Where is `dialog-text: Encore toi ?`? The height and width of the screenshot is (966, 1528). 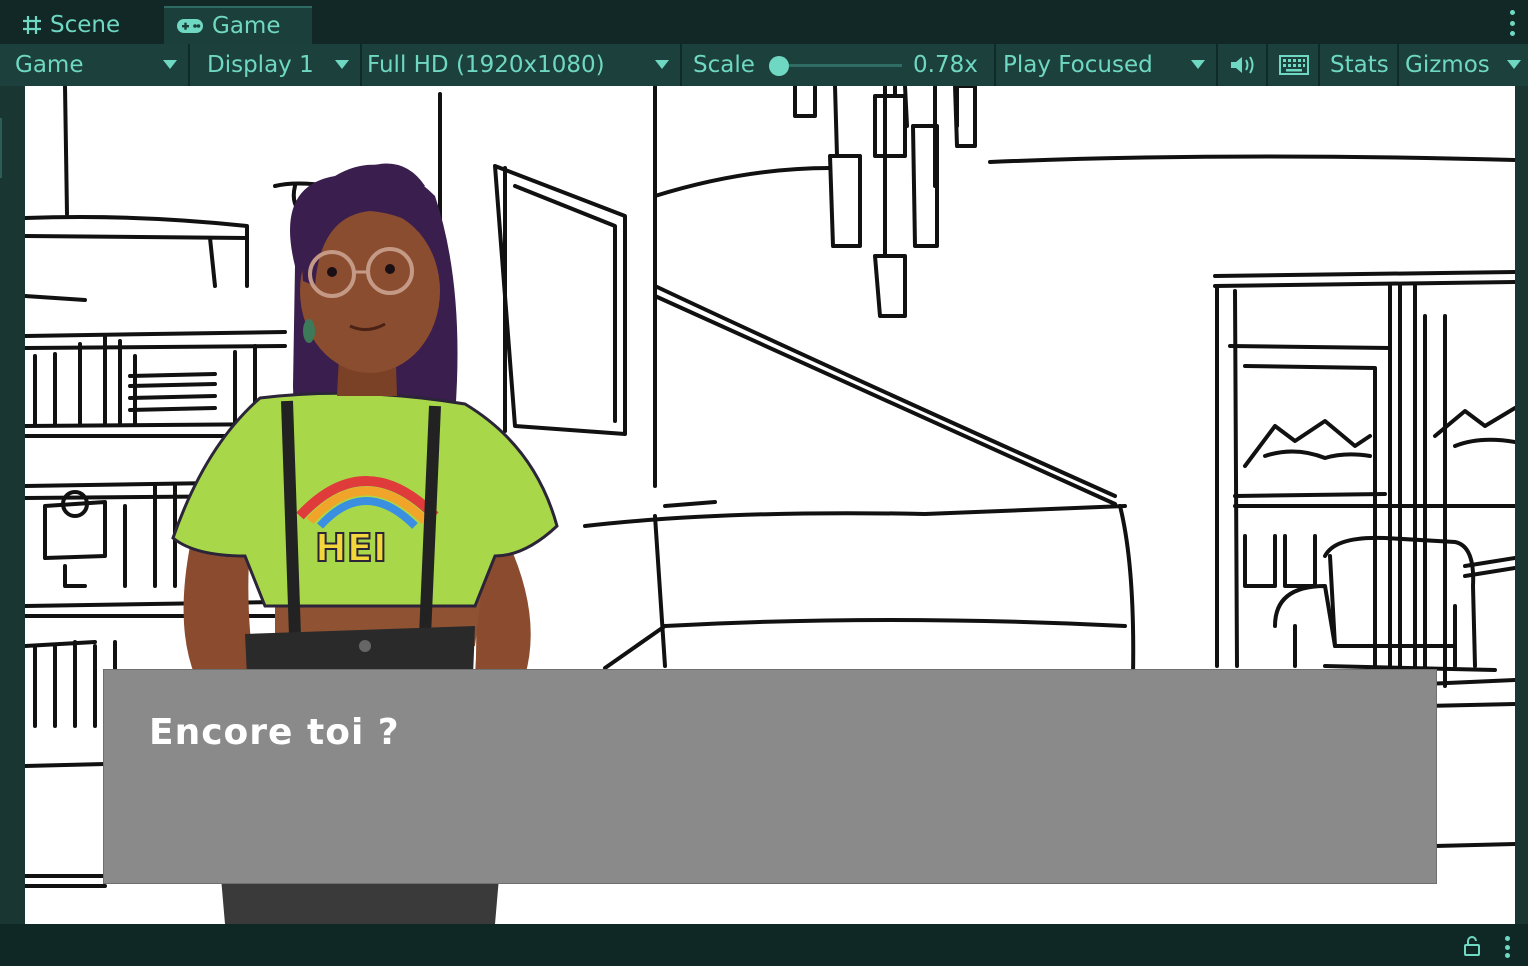 dialog-text: Encore toi ? is located at coordinates (274, 732).